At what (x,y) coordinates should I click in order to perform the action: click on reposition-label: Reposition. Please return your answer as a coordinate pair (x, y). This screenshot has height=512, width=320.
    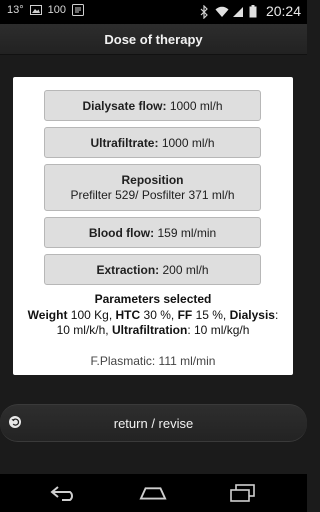
    Looking at the image, I should click on (152, 179).